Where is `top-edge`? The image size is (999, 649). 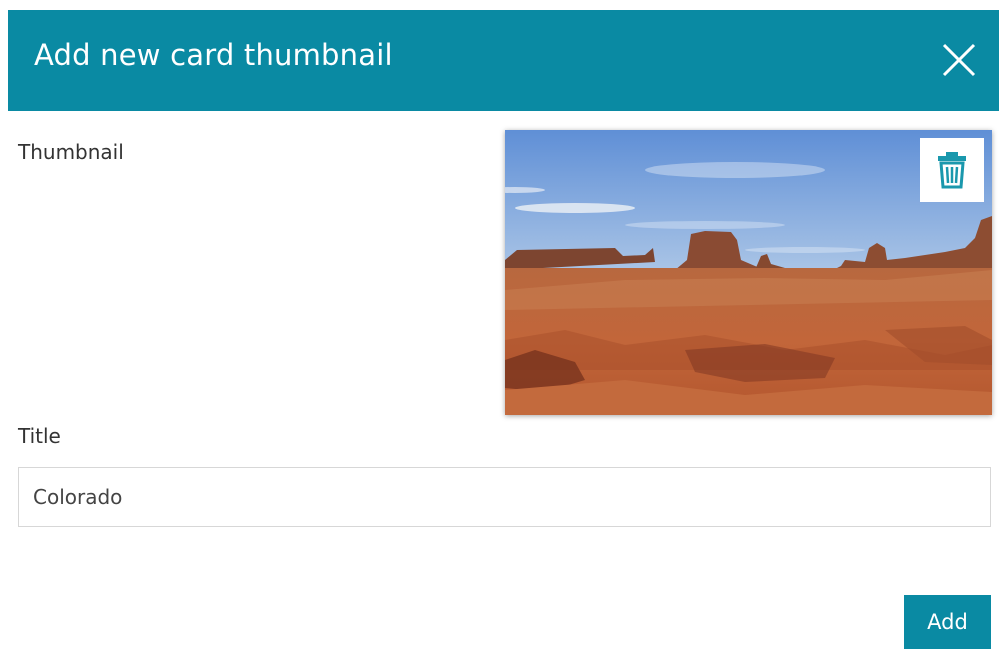 top-edge is located at coordinates (499, 5).